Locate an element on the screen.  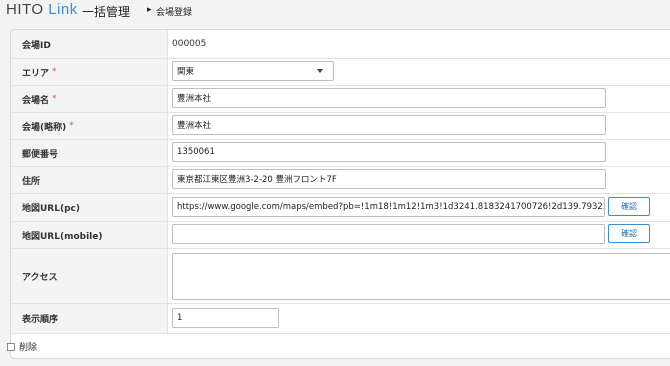
row-access: アクセス is located at coordinates (340, 276).